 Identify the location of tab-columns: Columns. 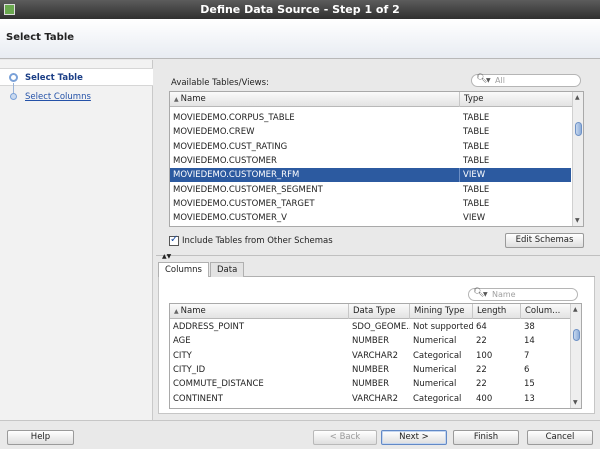
(183, 270).